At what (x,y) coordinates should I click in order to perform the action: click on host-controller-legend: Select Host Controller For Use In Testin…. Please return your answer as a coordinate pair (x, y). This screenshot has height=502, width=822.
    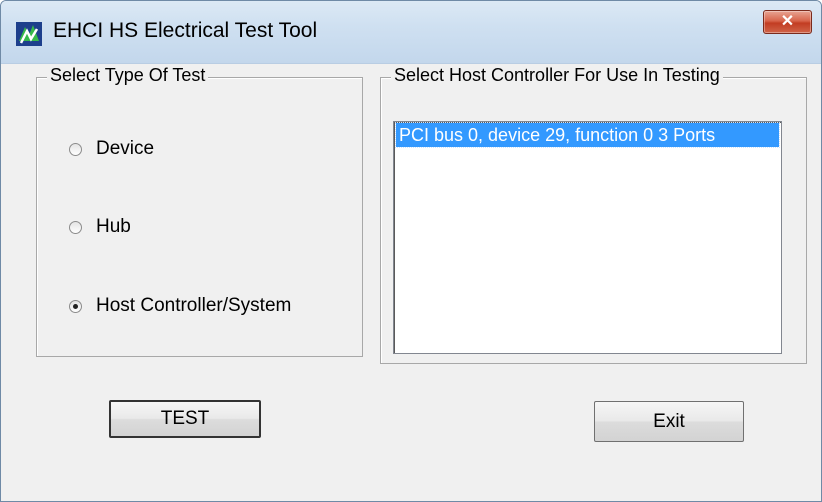
    Looking at the image, I should click on (557, 75).